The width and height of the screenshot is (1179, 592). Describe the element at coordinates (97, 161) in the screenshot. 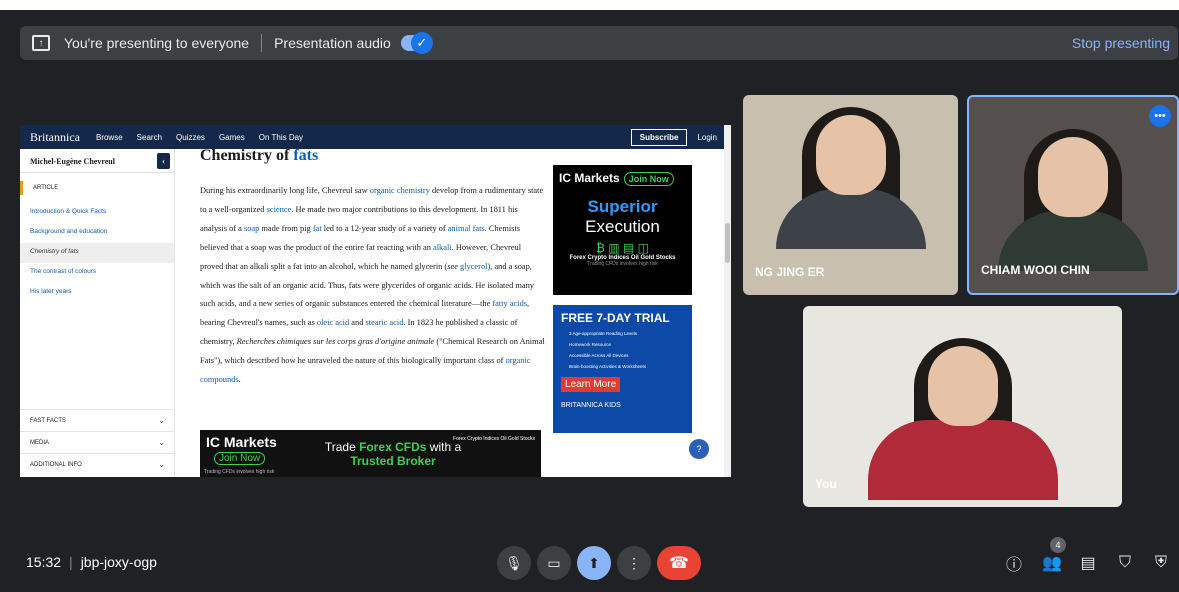

I see `sidebar-title: Michel-Eugène Chevreul ‹` at that location.